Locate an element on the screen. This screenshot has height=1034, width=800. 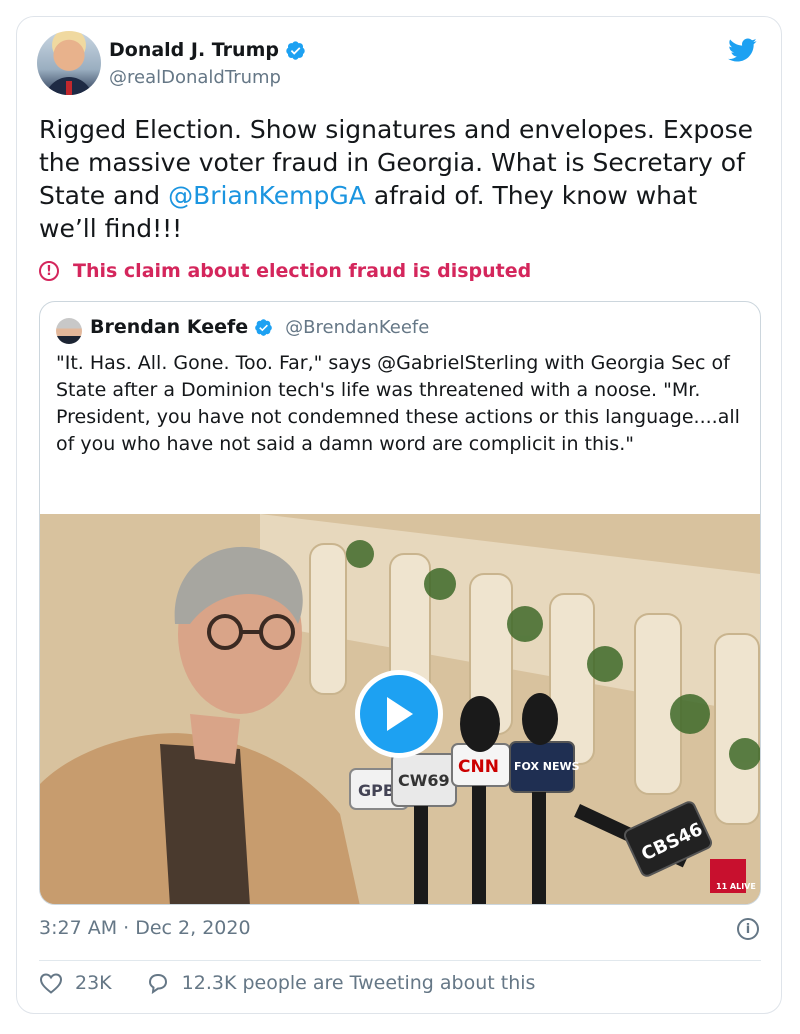
quoted-author-row: Brendan Keefe @BrendanKeefe is located at coordinates (259, 327).